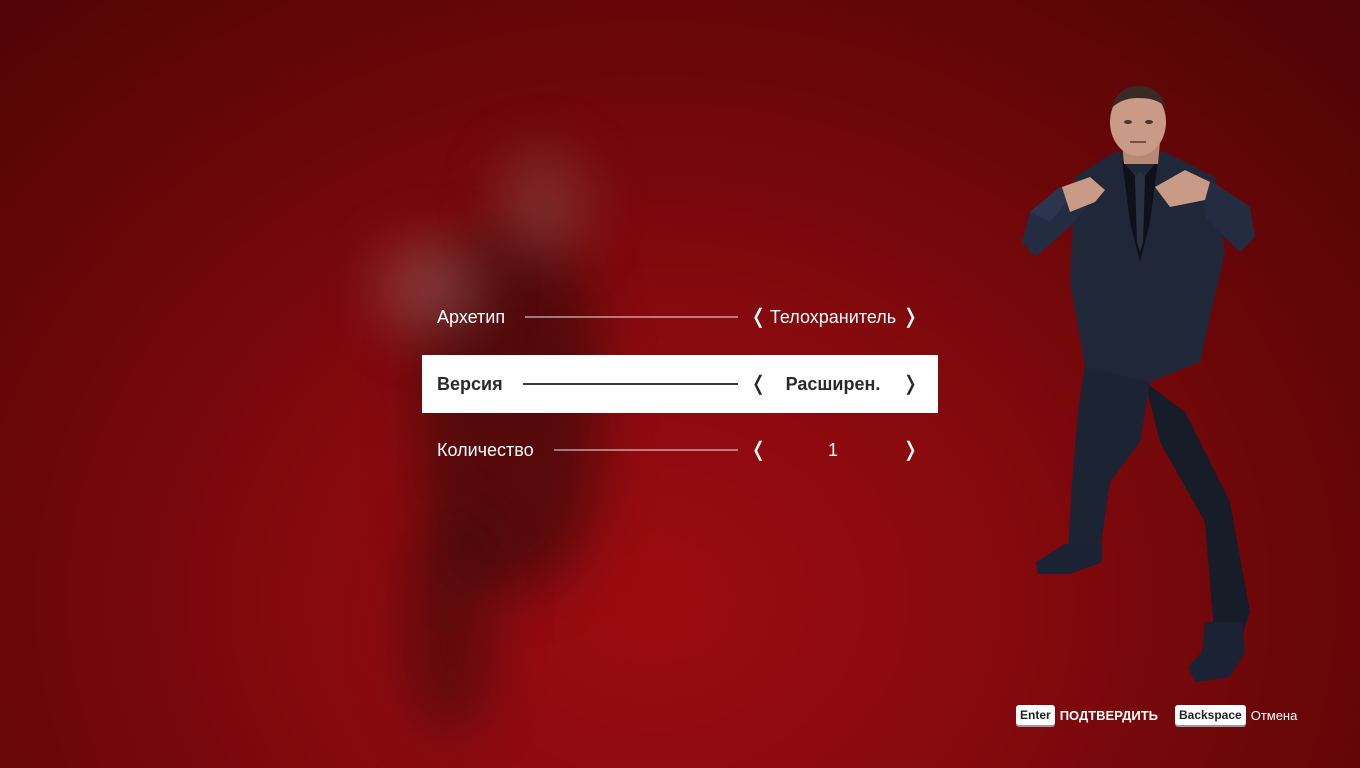 Image resolution: width=1360 pixels, height=768 pixels. What do you see at coordinates (1109, 715) in the screenshot?
I see `confirm-label: ПОДТВЕРДИТЬ` at bounding box center [1109, 715].